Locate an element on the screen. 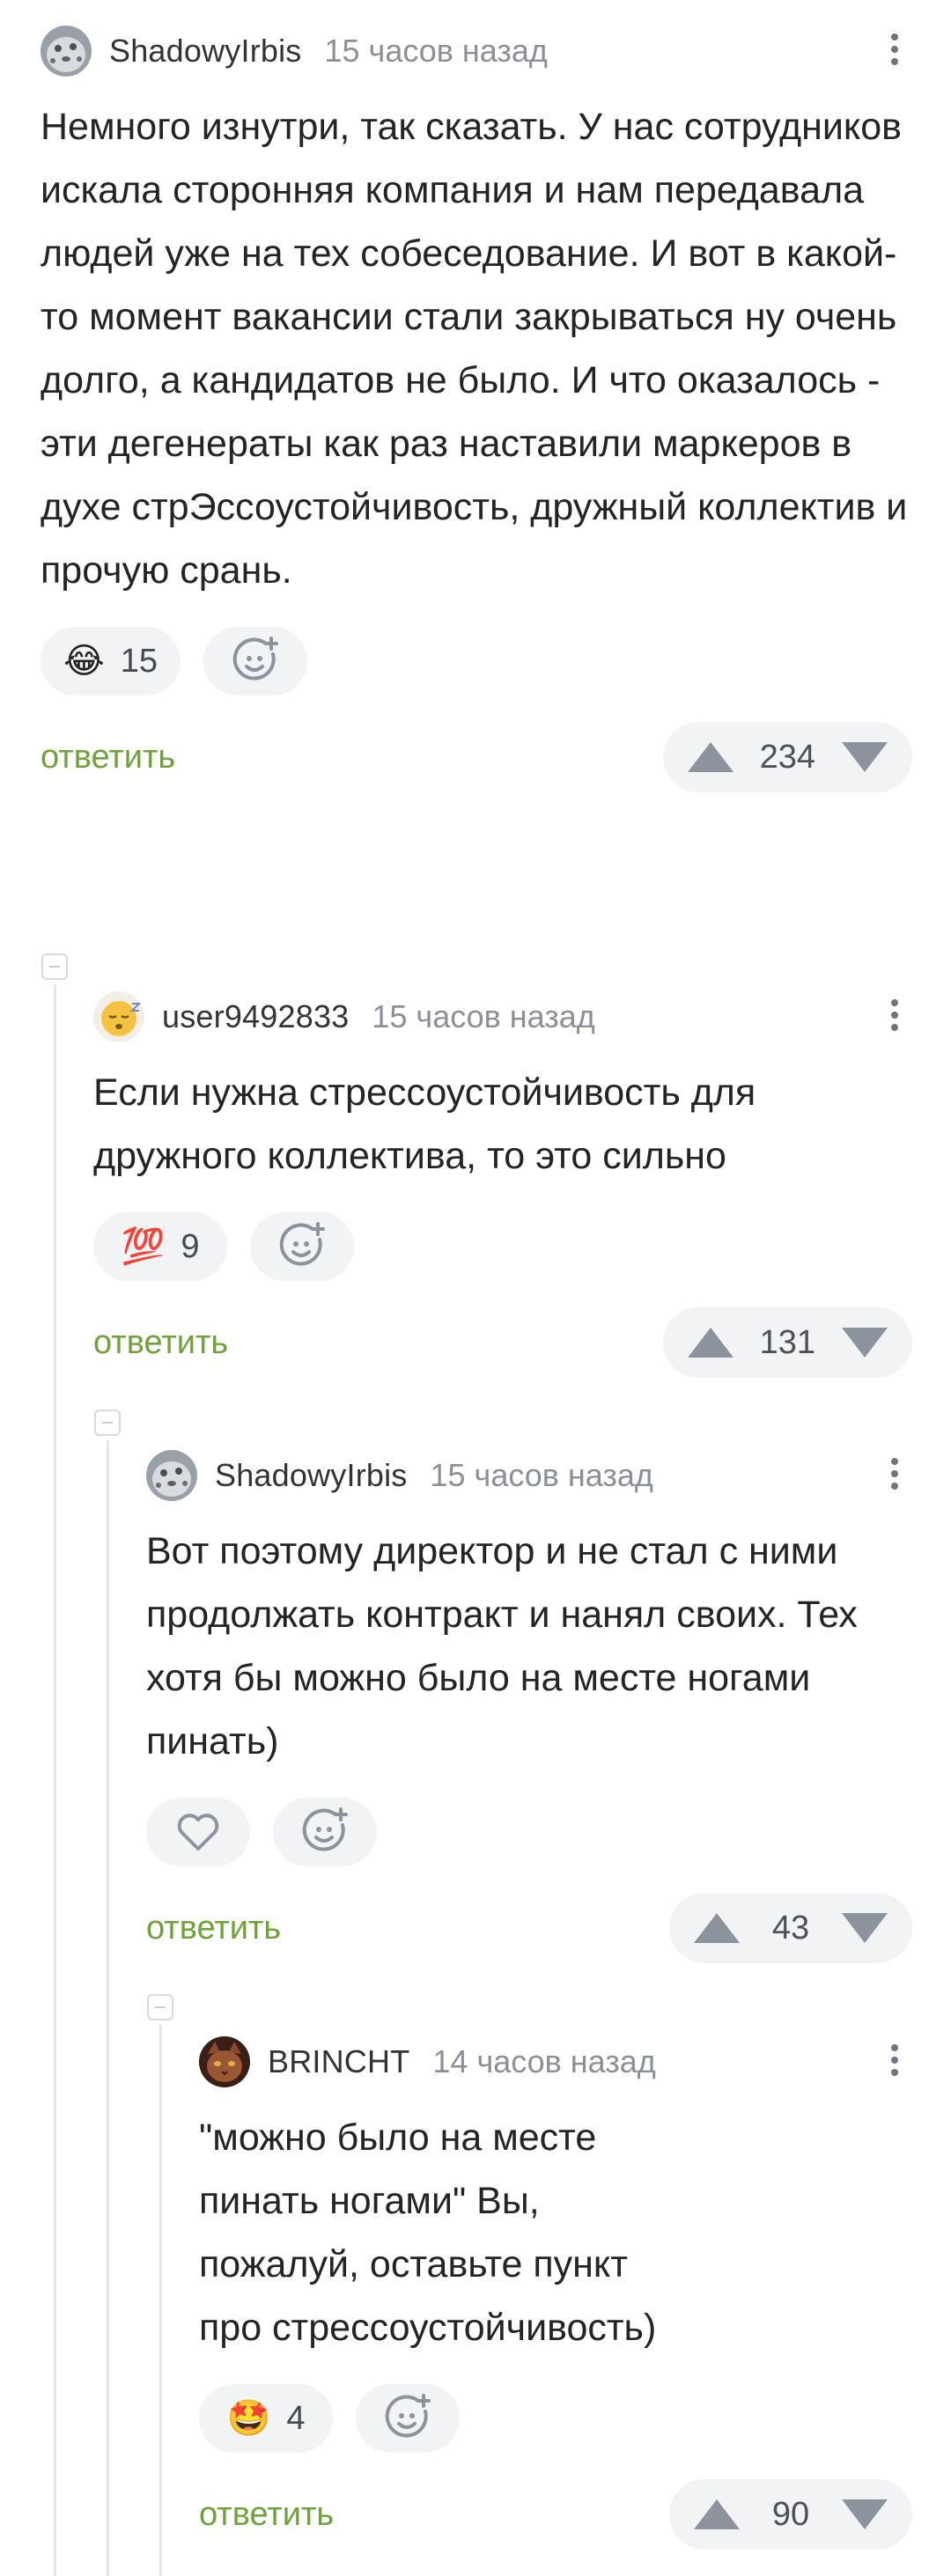 The height and width of the screenshot is (2576, 951). reaction-count: 15 is located at coordinates (139, 661).